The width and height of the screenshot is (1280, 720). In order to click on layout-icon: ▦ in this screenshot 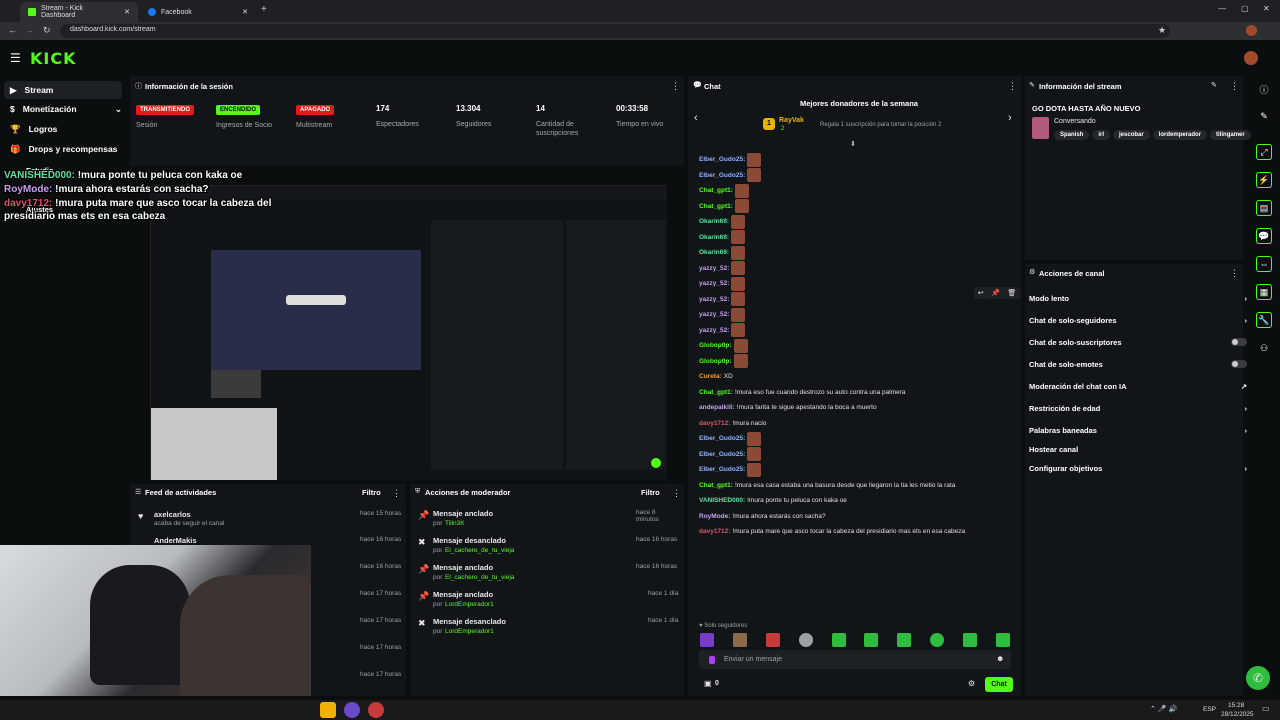, I will do `click(1264, 292)`.